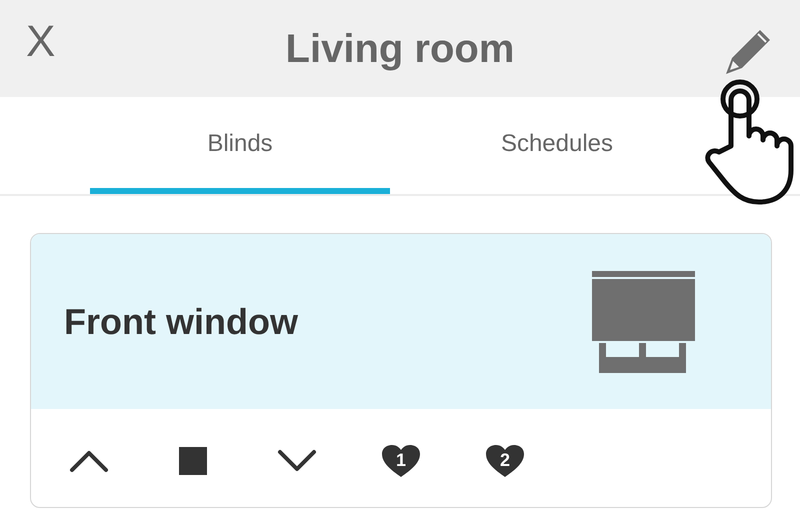 The height and width of the screenshot is (525, 800). Describe the element at coordinates (89, 461) in the screenshot. I see `chevron-up-icon` at that location.